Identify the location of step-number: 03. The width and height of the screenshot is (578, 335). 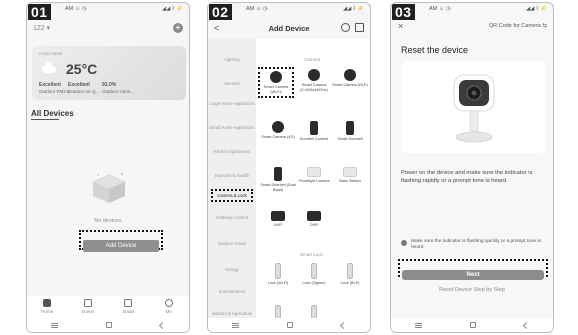
(403, 12).